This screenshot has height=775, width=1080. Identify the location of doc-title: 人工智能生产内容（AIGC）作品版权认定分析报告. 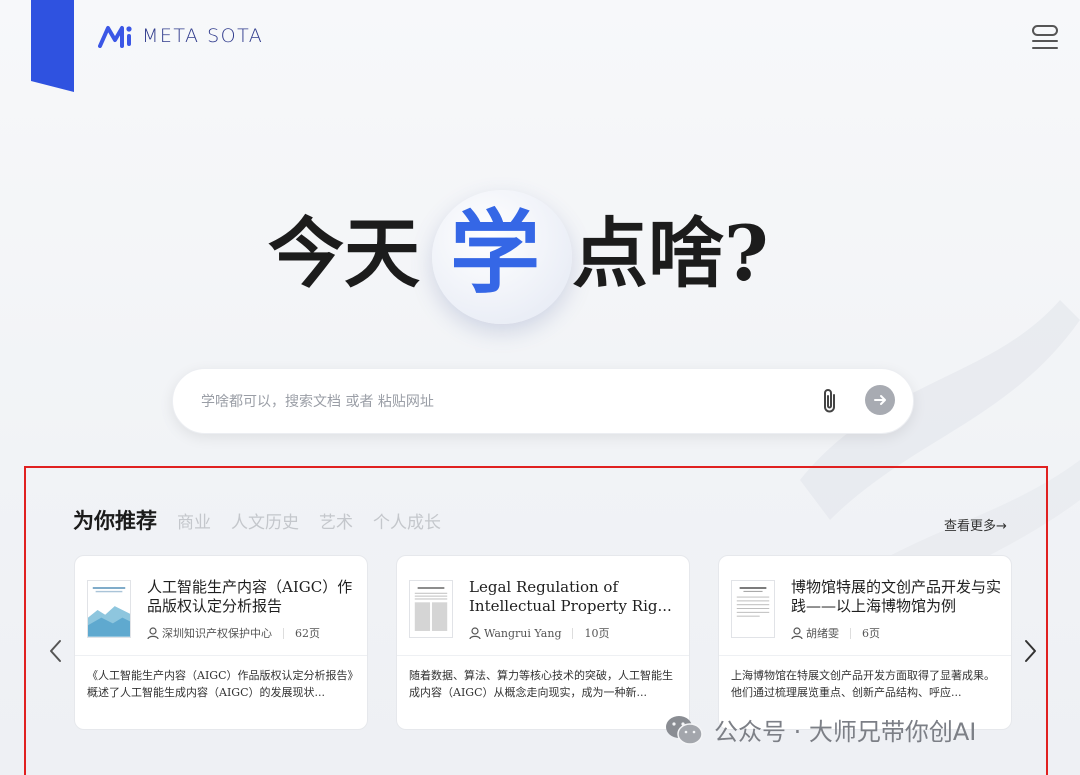
(250, 596).